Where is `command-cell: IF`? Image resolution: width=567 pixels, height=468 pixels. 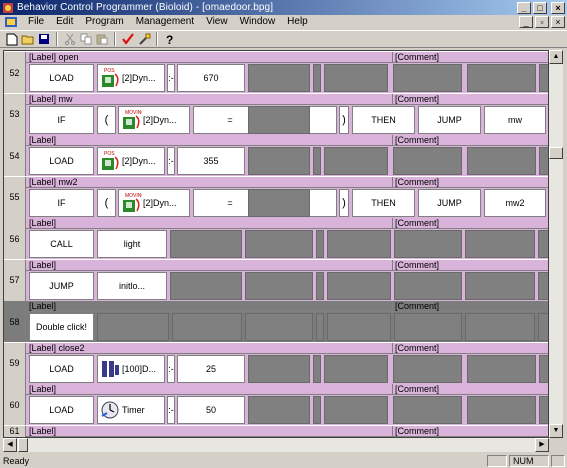
command-cell: IF is located at coordinates (61, 202).